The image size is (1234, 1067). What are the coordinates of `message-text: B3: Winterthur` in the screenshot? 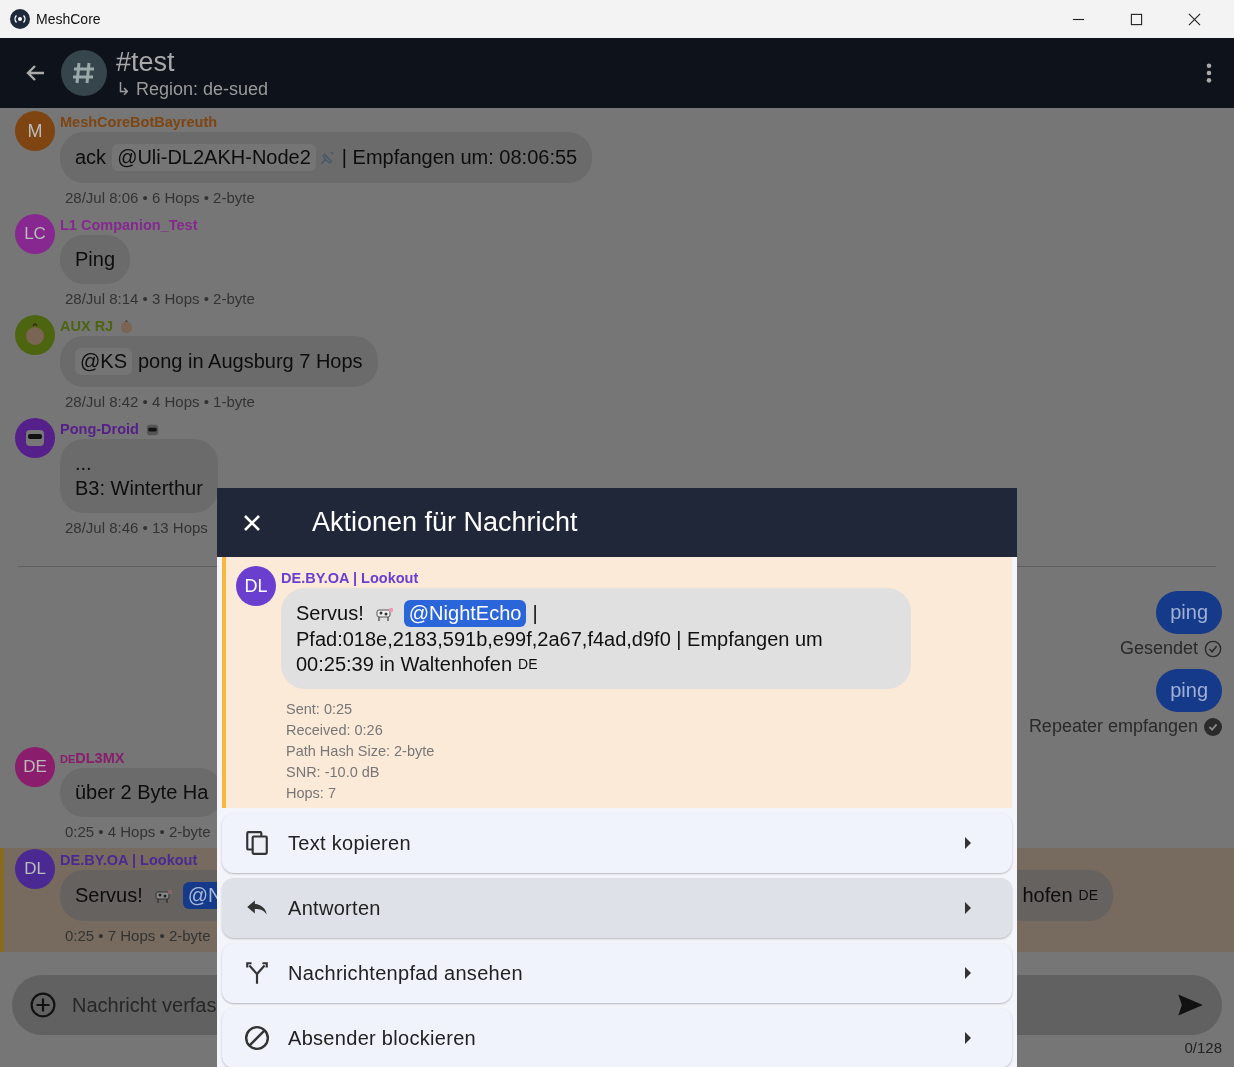 It's located at (139, 488).